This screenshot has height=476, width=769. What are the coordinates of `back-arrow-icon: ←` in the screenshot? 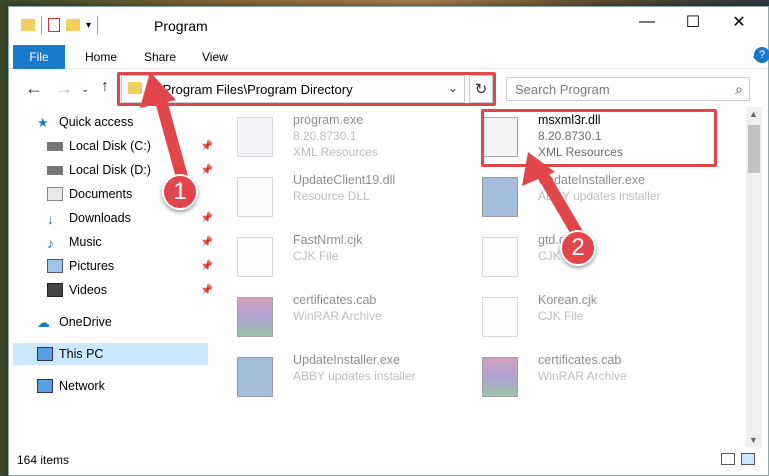 It's located at (34, 88).